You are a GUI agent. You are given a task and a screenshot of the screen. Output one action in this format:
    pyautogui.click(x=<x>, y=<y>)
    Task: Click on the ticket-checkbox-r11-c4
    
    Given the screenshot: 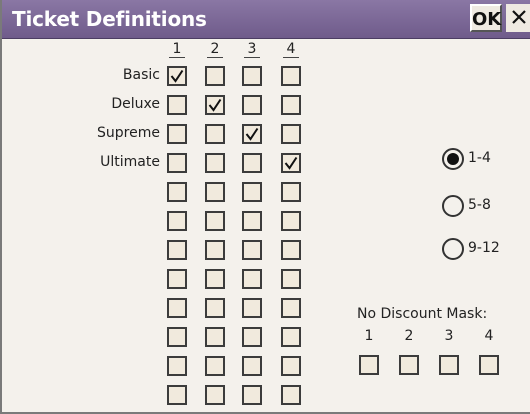 What is the action you would take?
    pyautogui.click(x=291, y=366)
    